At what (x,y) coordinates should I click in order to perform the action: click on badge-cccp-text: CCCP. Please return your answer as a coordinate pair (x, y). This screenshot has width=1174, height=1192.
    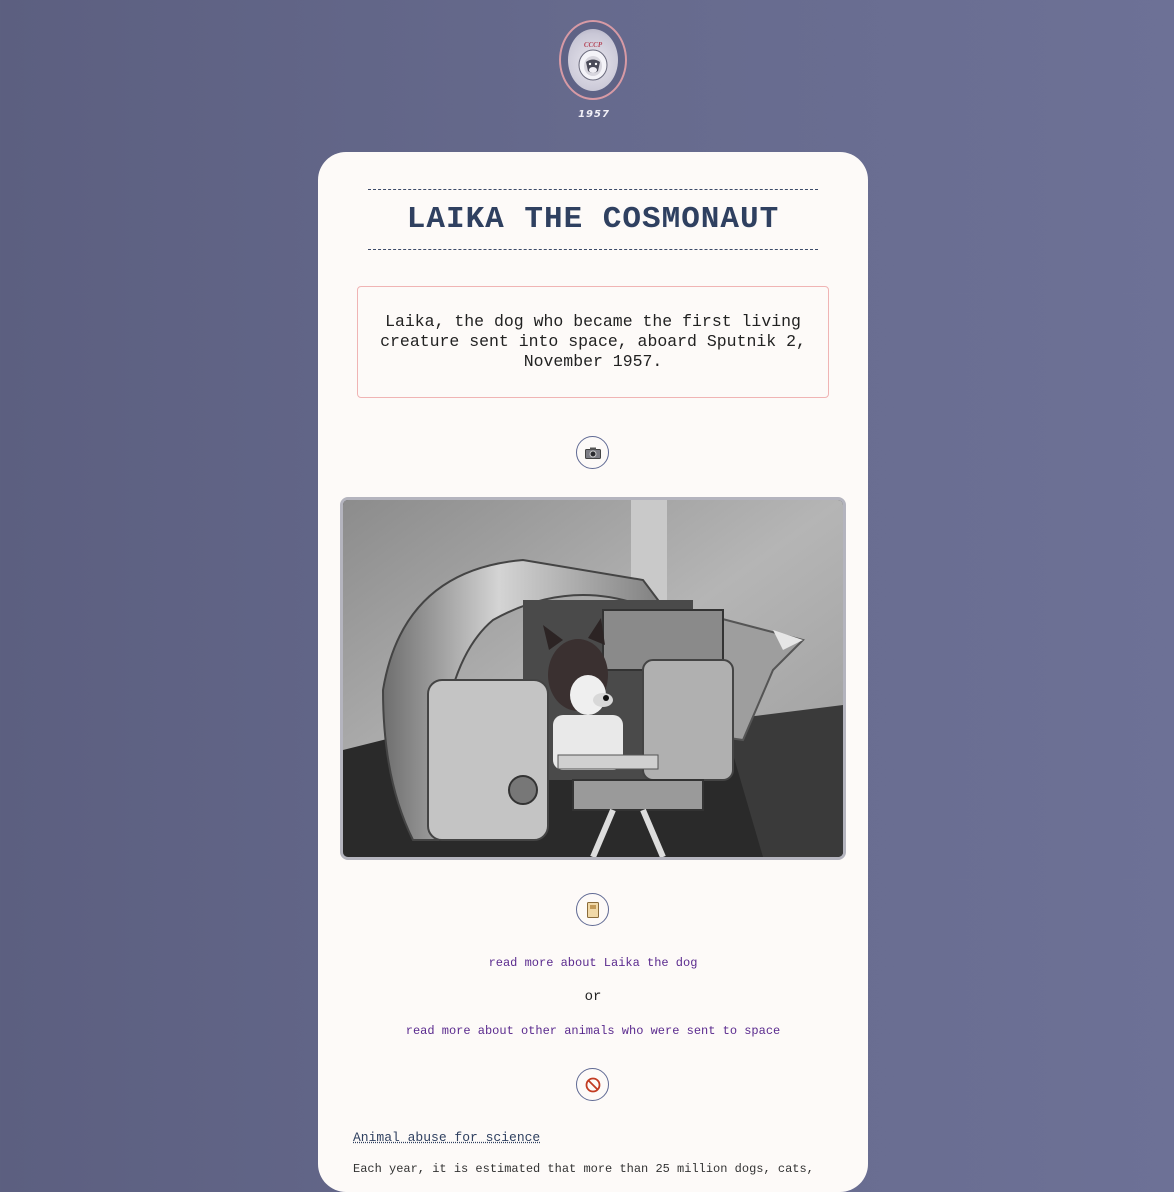
    Looking at the image, I should click on (593, 45).